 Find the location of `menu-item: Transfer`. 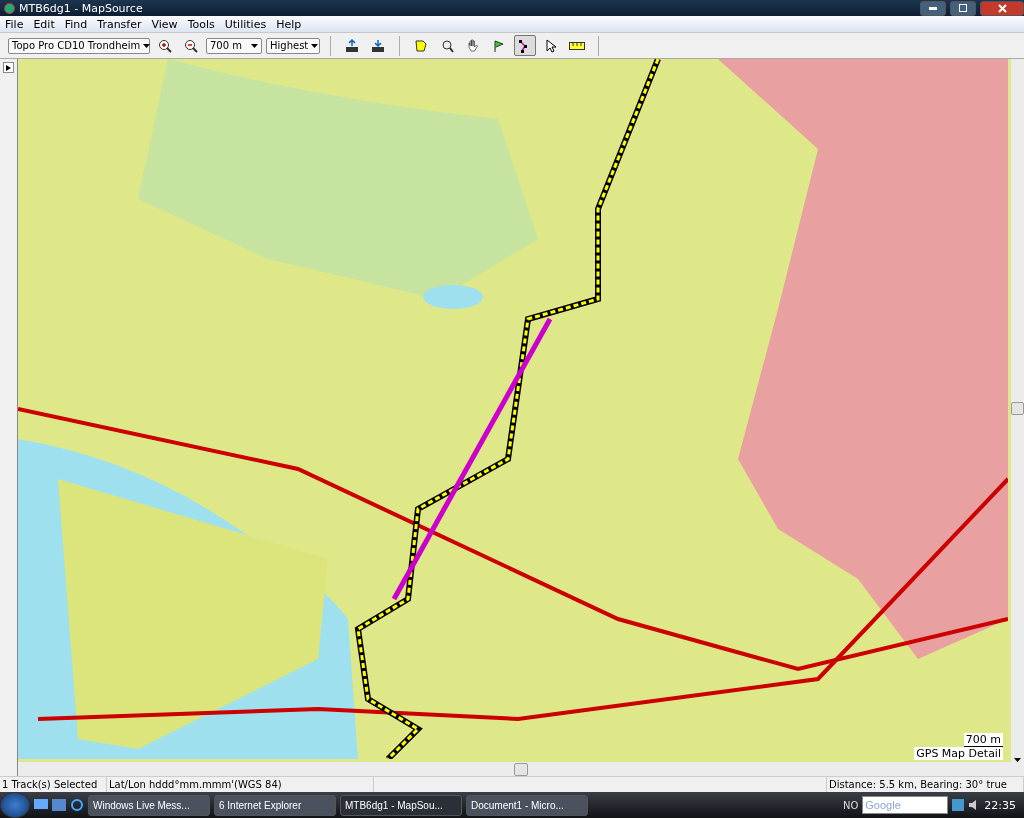

menu-item: Transfer is located at coordinates (119, 24).